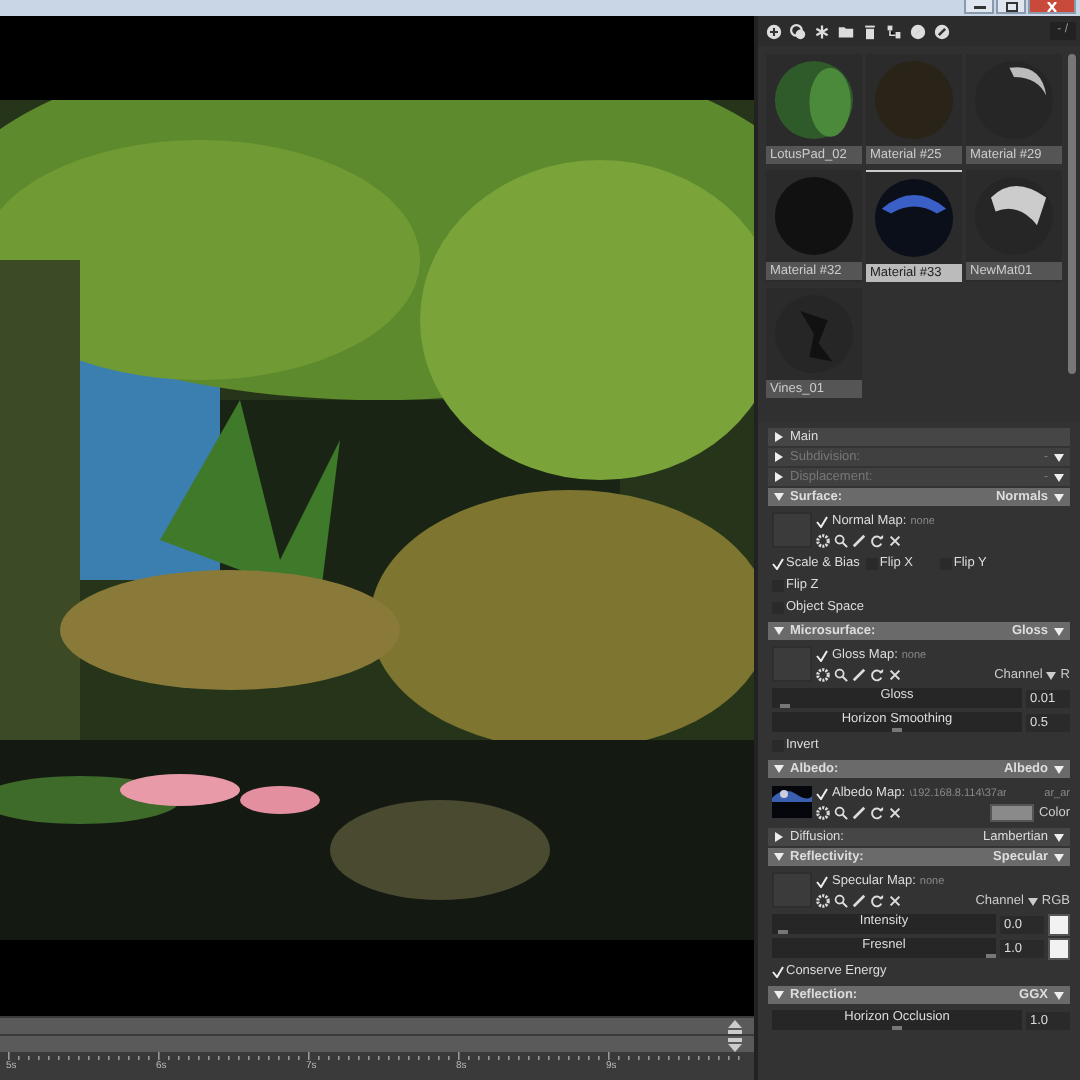  What do you see at coordinates (798, 31) in the screenshot?
I see `duplicate-icon` at bounding box center [798, 31].